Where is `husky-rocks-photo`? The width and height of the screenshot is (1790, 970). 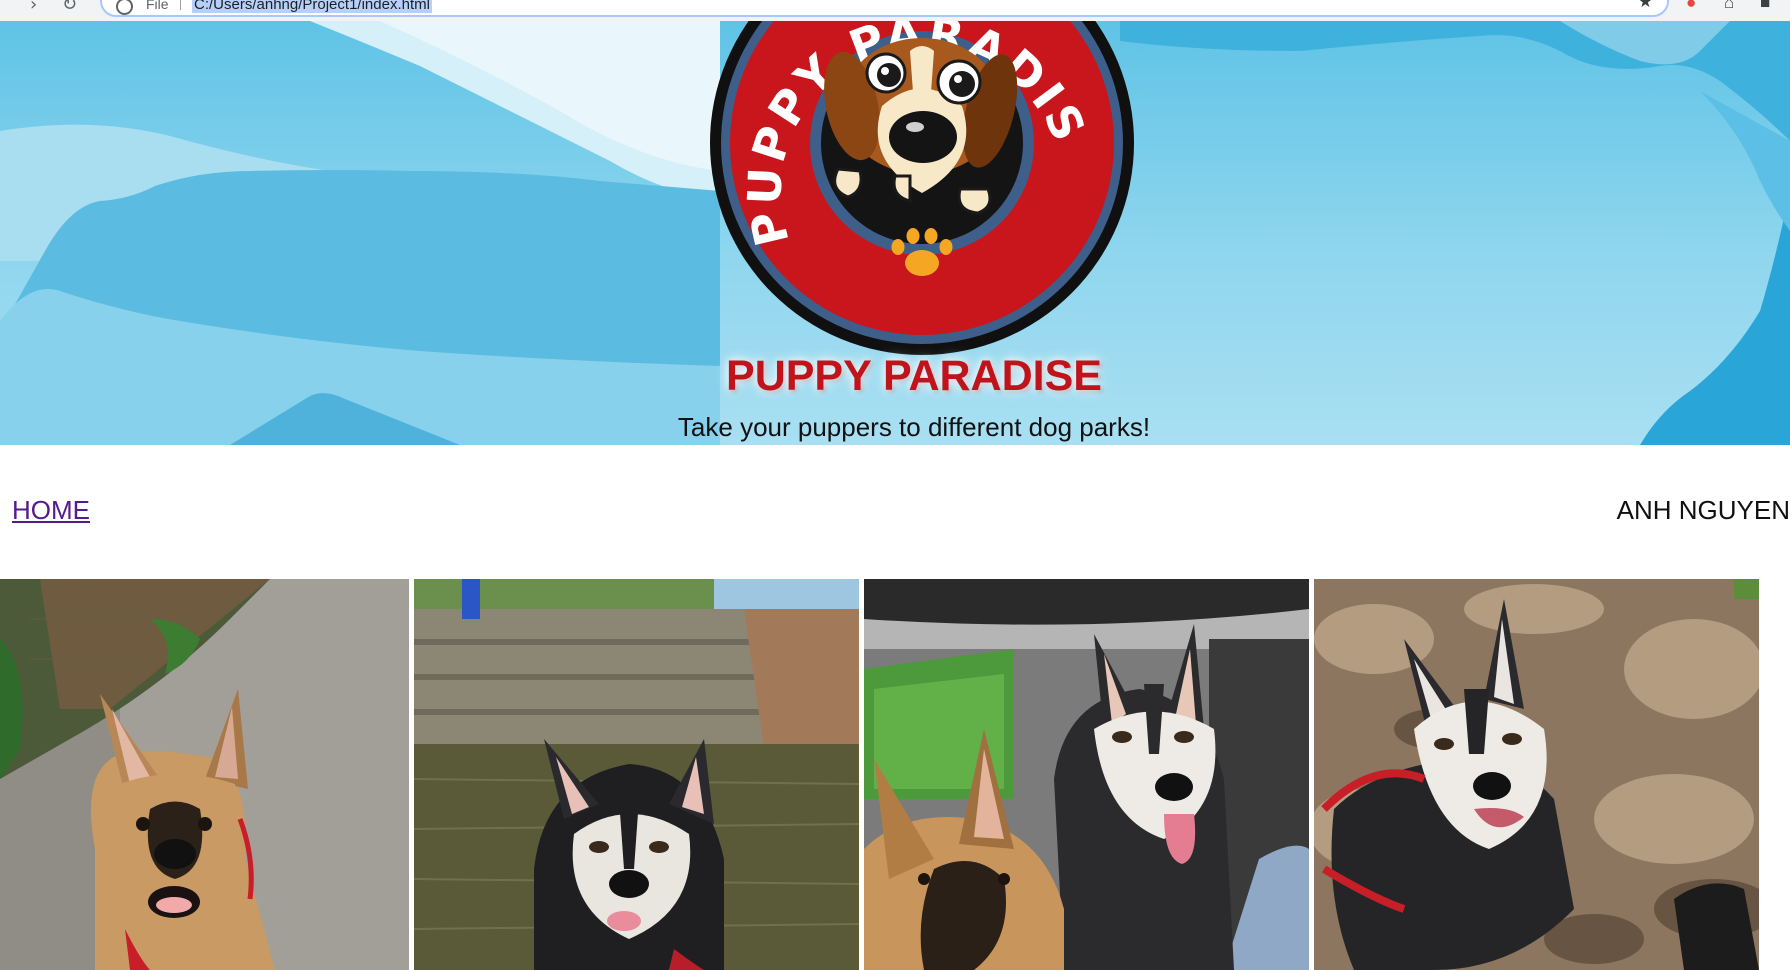 husky-rocks-photo is located at coordinates (1536, 774).